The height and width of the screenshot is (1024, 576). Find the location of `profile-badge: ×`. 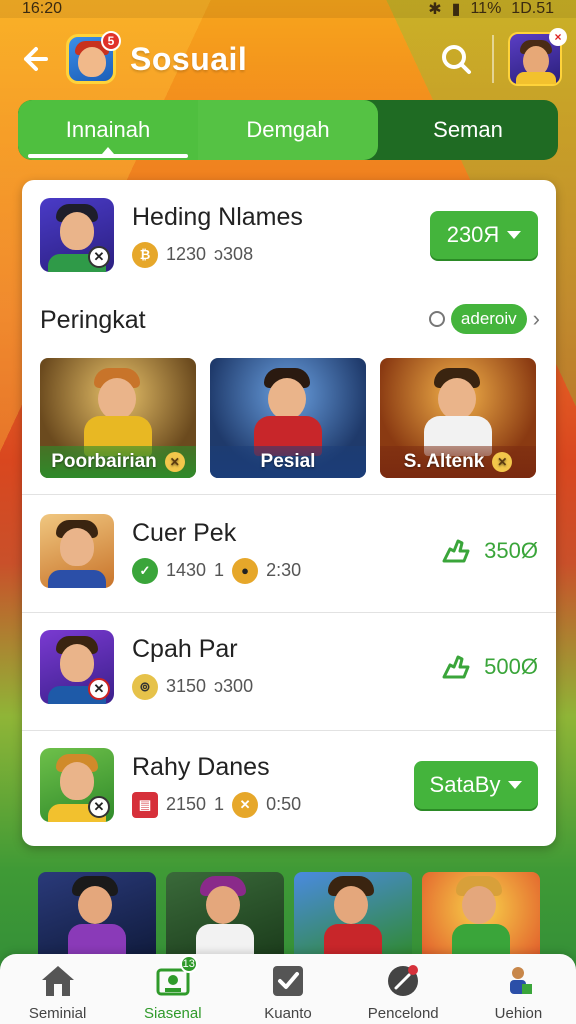

profile-badge: × is located at coordinates (558, 37).